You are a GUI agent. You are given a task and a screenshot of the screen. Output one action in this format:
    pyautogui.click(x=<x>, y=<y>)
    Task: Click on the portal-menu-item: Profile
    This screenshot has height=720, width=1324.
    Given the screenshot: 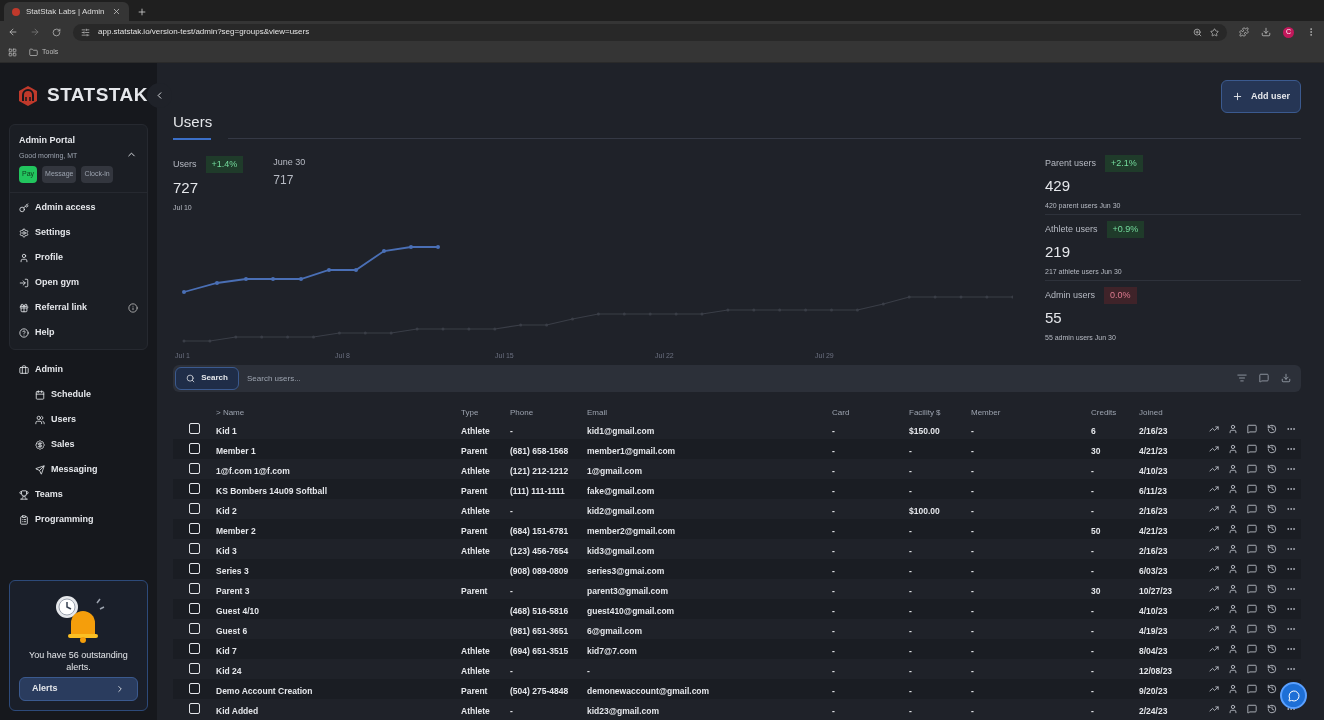 What is the action you would take?
    pyautogui.click(x=78, y=258)
    